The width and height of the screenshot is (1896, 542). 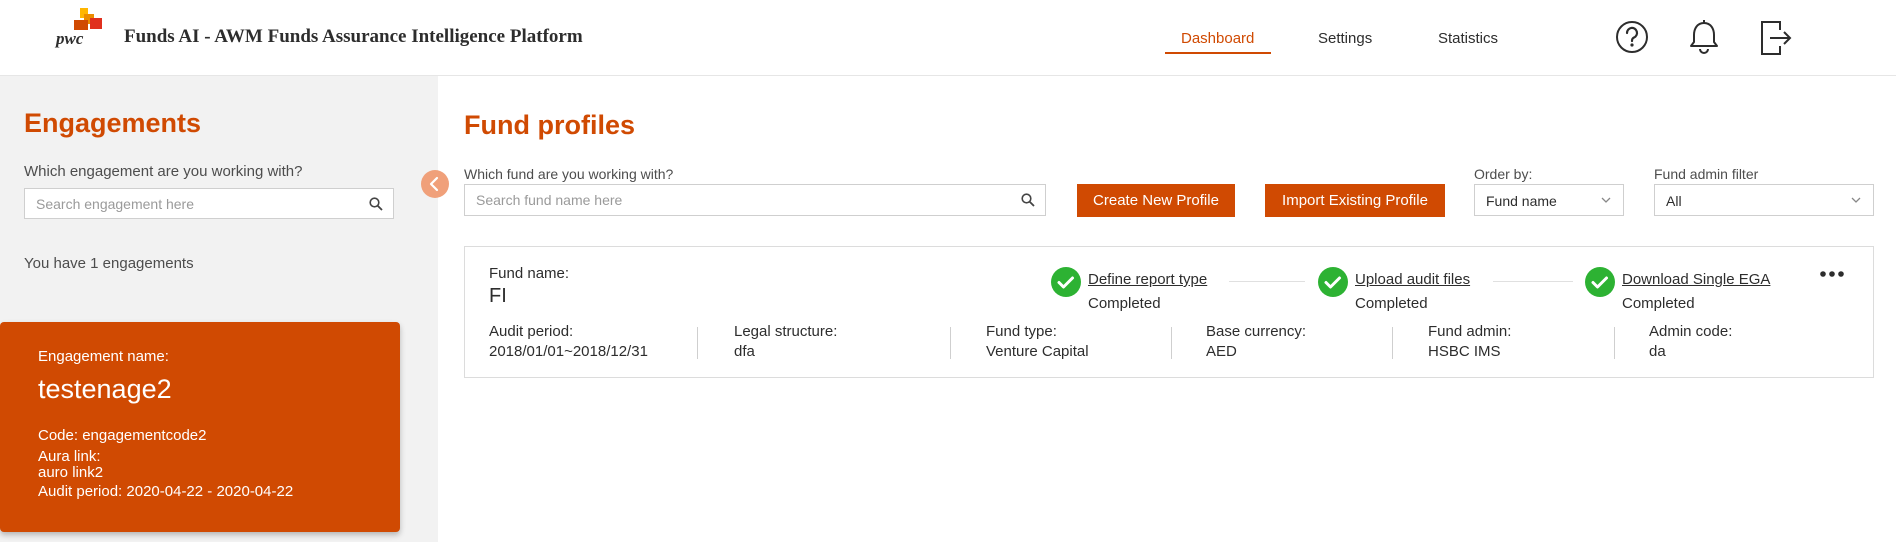 I want to click on fund-name: FI, so click(x=498, y=296).